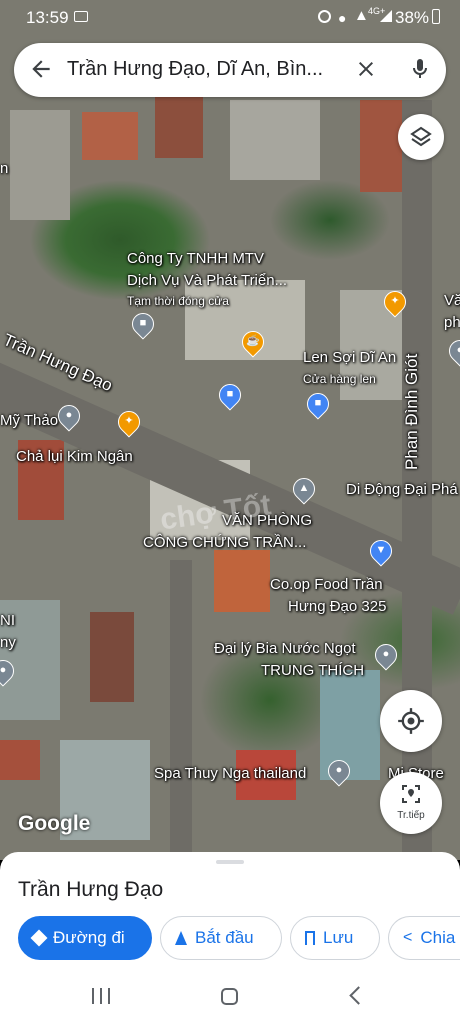 This screenshot has width=460, height=1024. Describe the element at coordinates (178, 301) in the screenshot. I see `place-note-cong-ty: Tạm thời đóng cửa` at that location.